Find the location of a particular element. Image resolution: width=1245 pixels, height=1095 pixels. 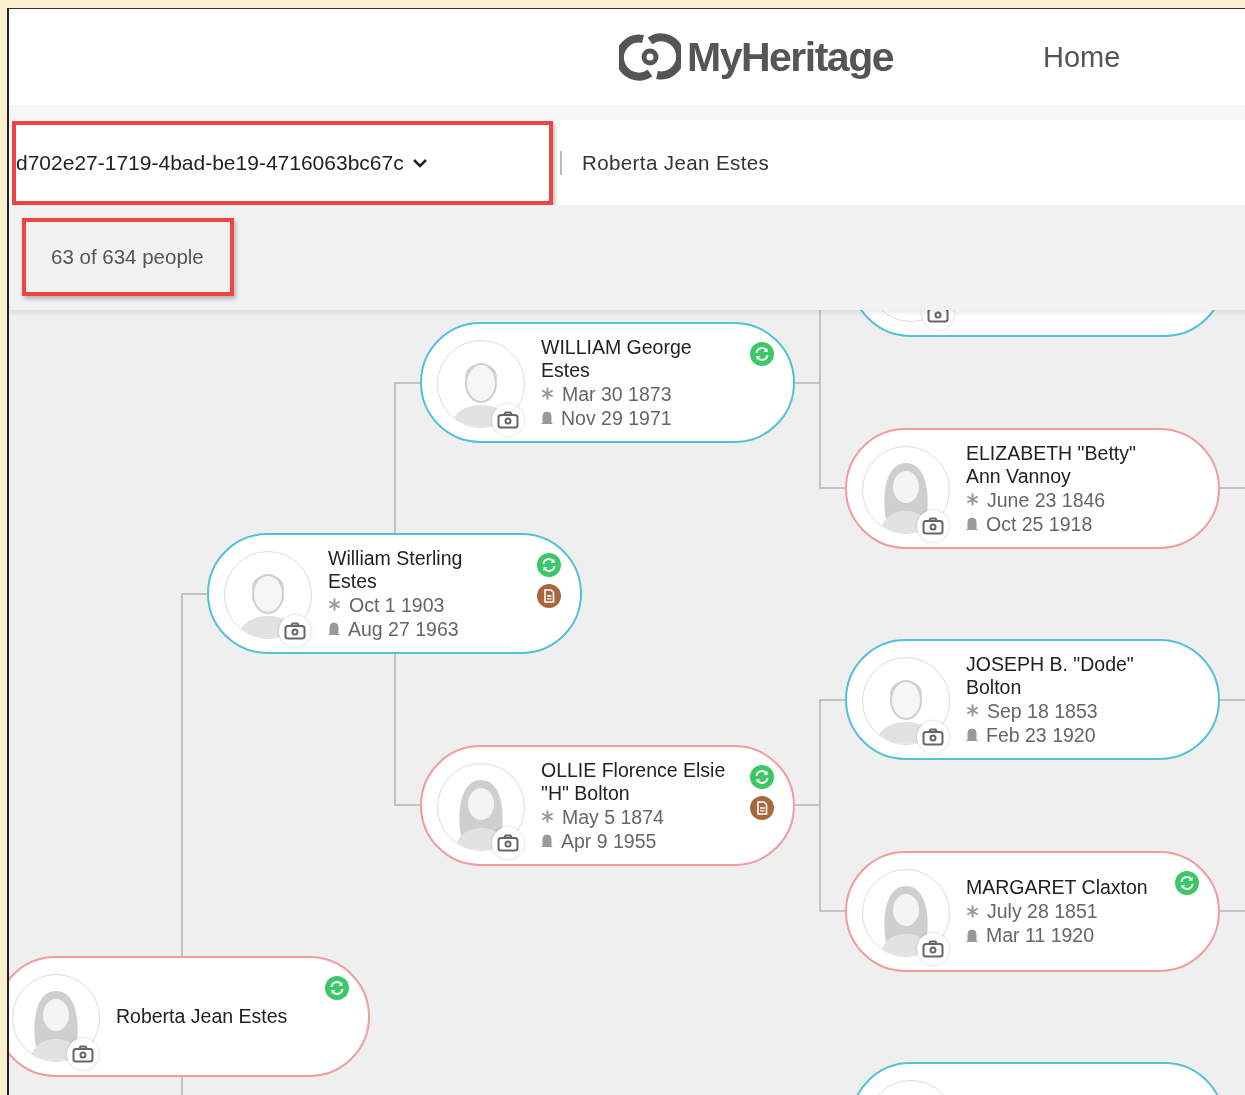

nav-link: Home is located at coordinates (1082, 57).